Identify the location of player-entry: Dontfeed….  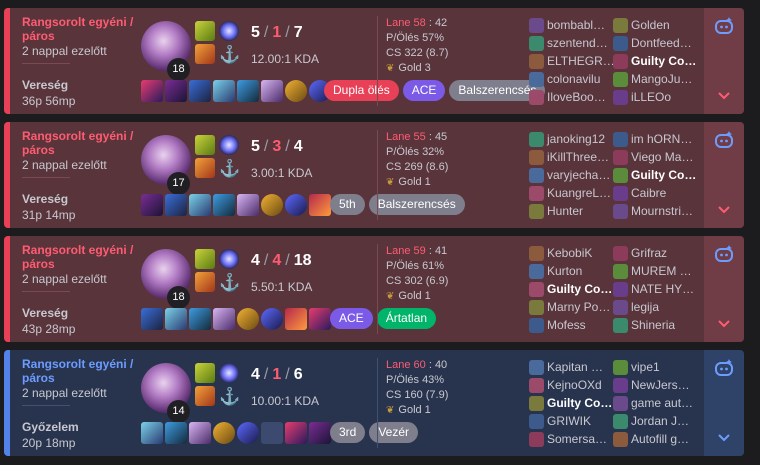
(656, 43).